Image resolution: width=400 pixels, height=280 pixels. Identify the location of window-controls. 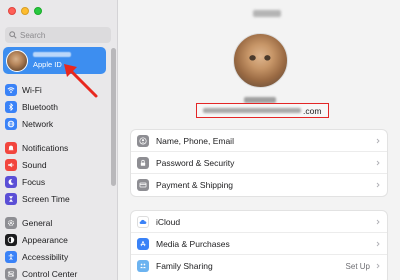
(25, 11).